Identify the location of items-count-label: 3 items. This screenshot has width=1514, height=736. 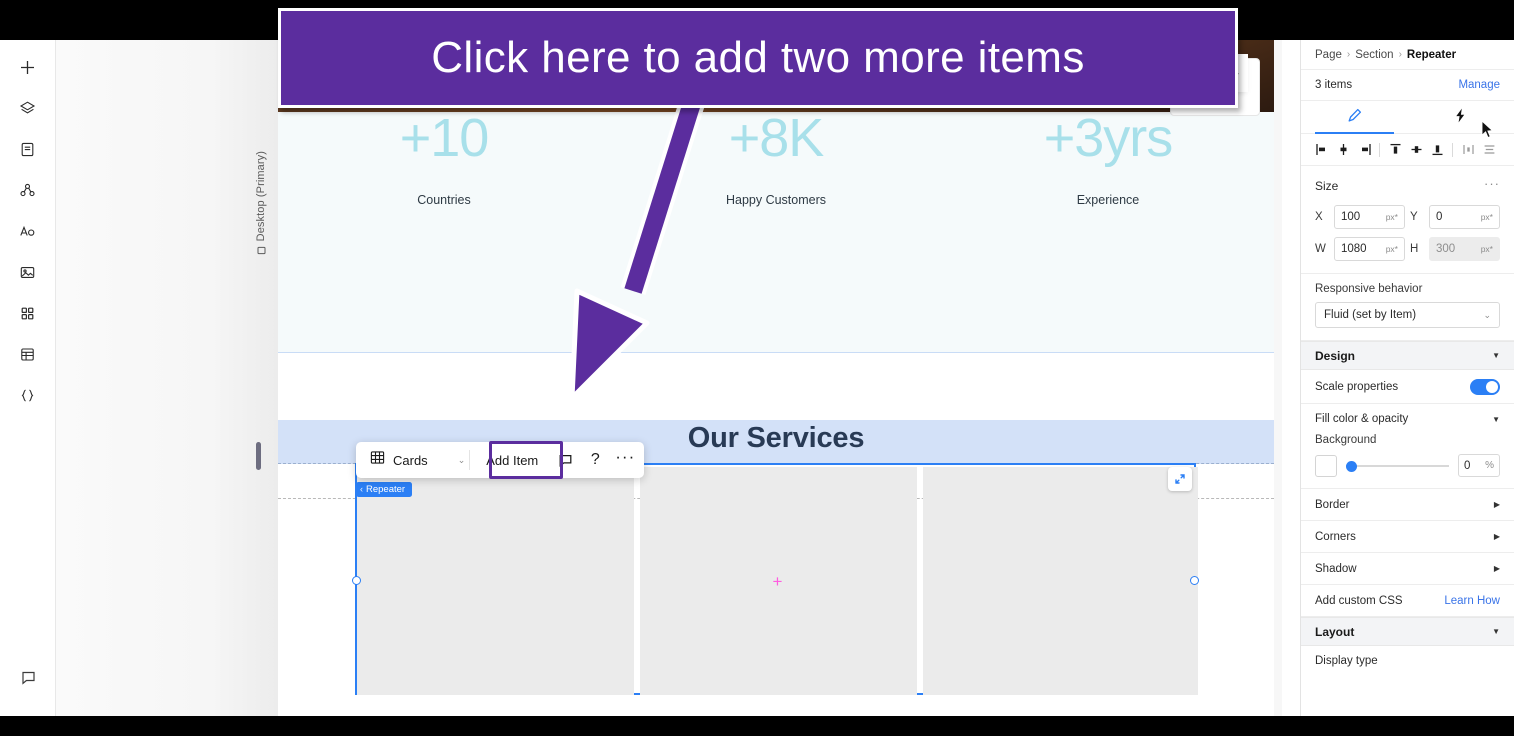
(1334, 85).